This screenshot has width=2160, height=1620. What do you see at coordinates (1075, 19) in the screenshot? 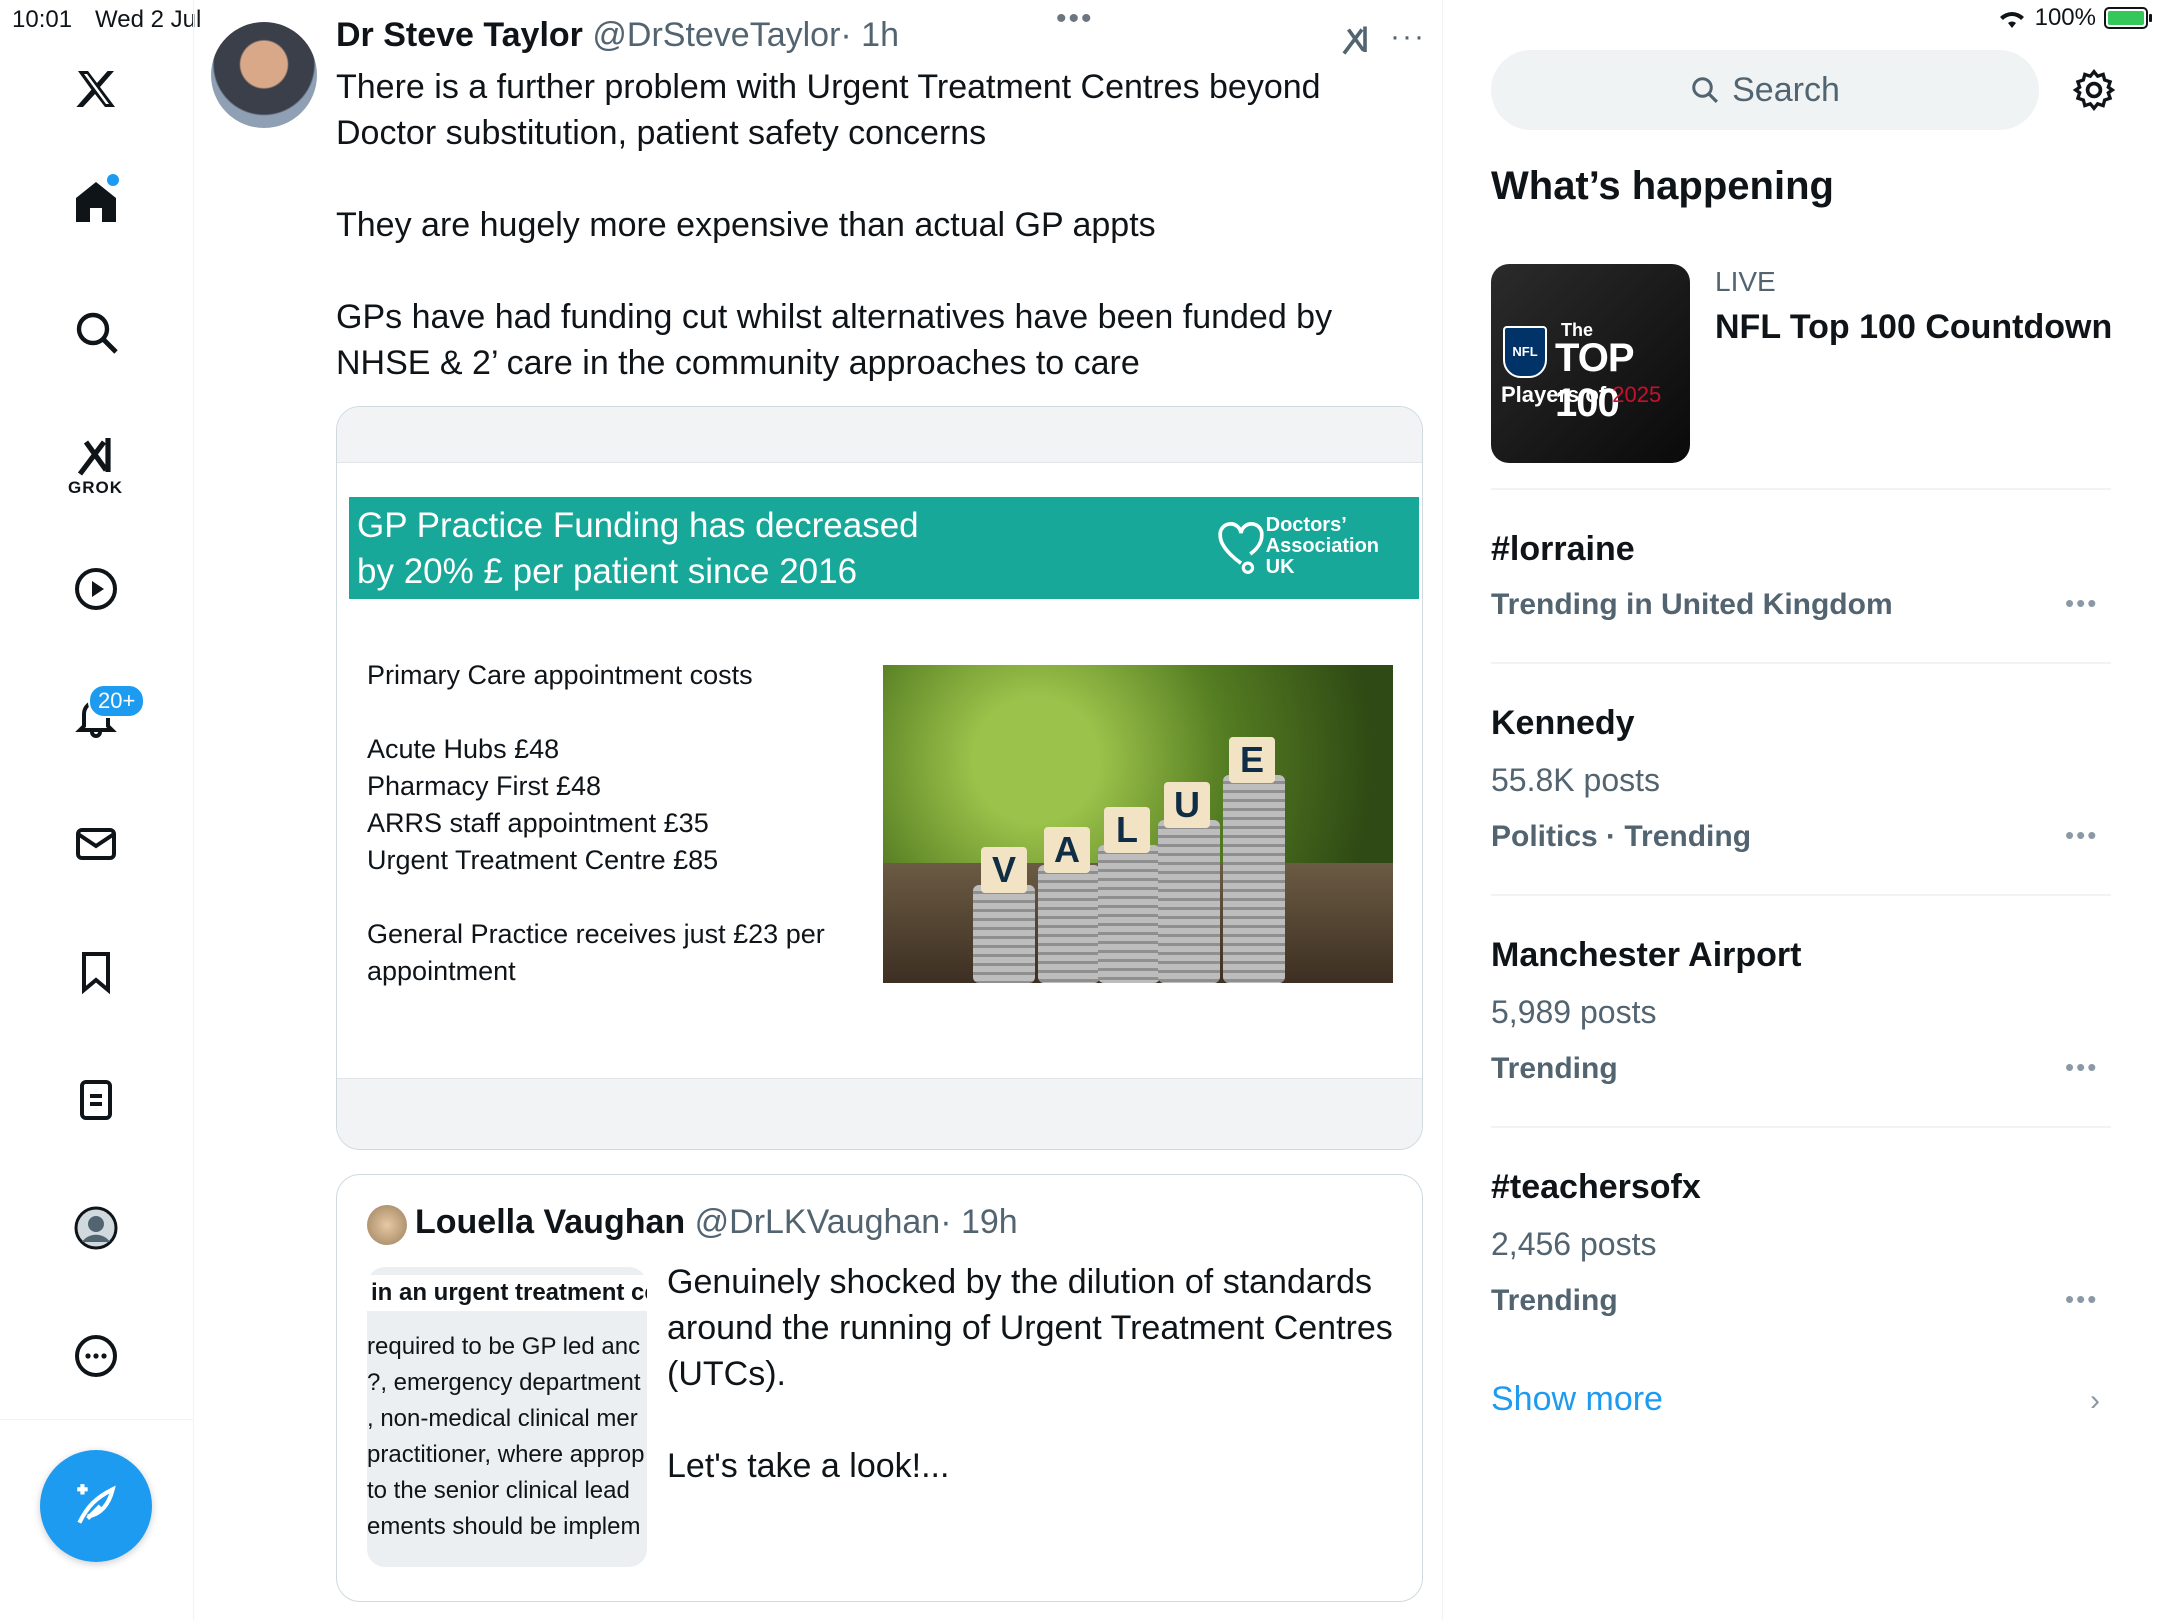
I see `window-grabber-icon: •••` at bounding box center [1075, 19].